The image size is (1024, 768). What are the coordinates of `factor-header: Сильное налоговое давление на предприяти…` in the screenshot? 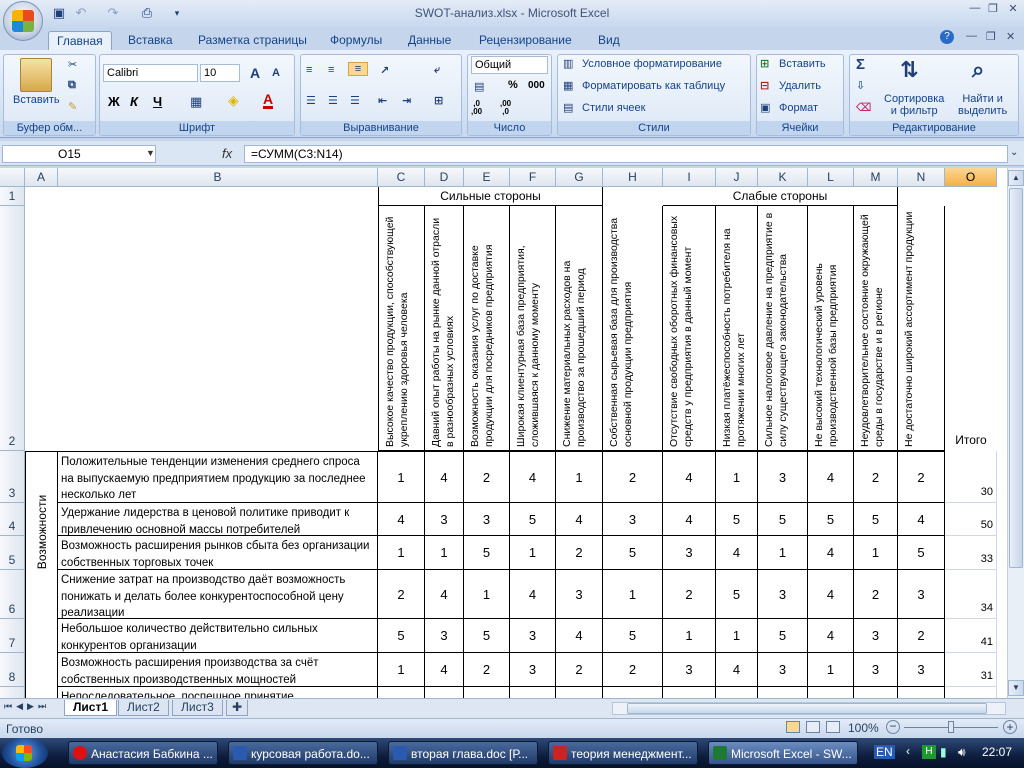 It's located at (783, 328).